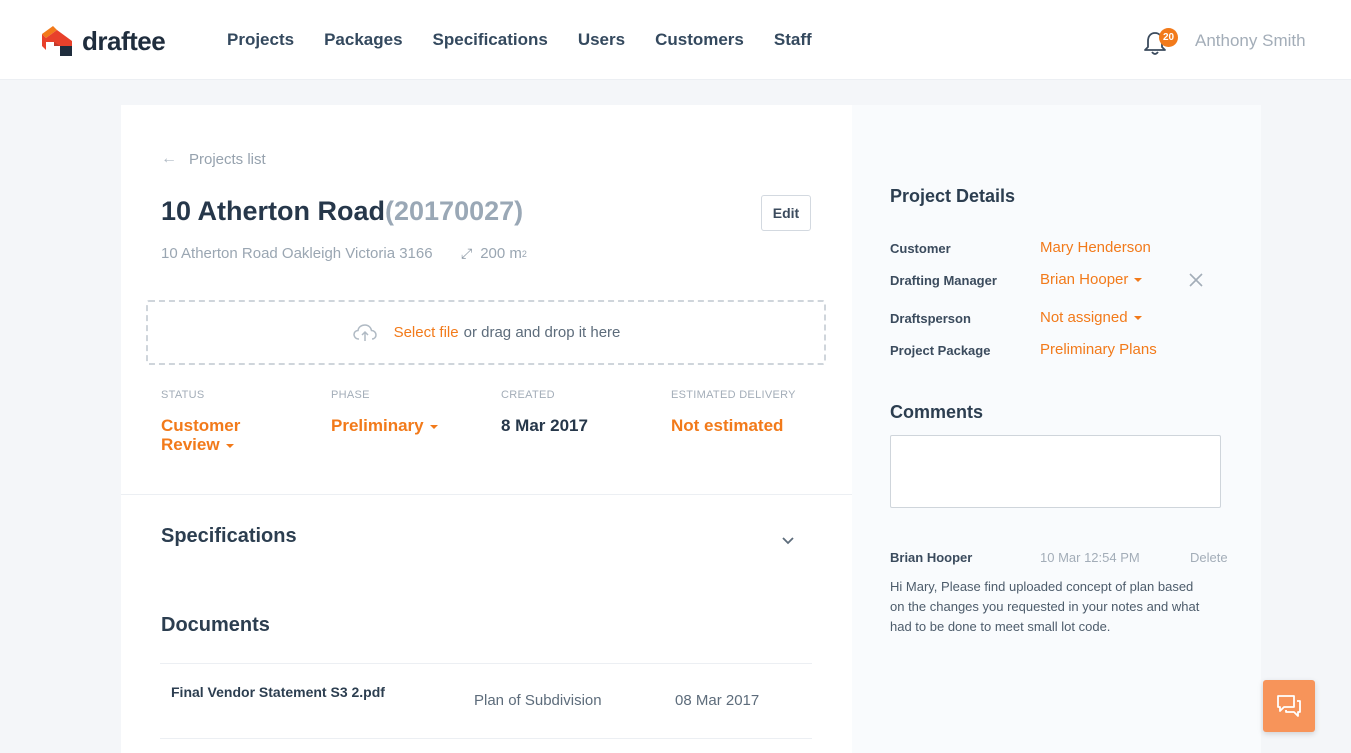 This screenshot has width=1351, height=753. I want to click on drafting-manager-label: Drafting Manager, so click(943, 280).